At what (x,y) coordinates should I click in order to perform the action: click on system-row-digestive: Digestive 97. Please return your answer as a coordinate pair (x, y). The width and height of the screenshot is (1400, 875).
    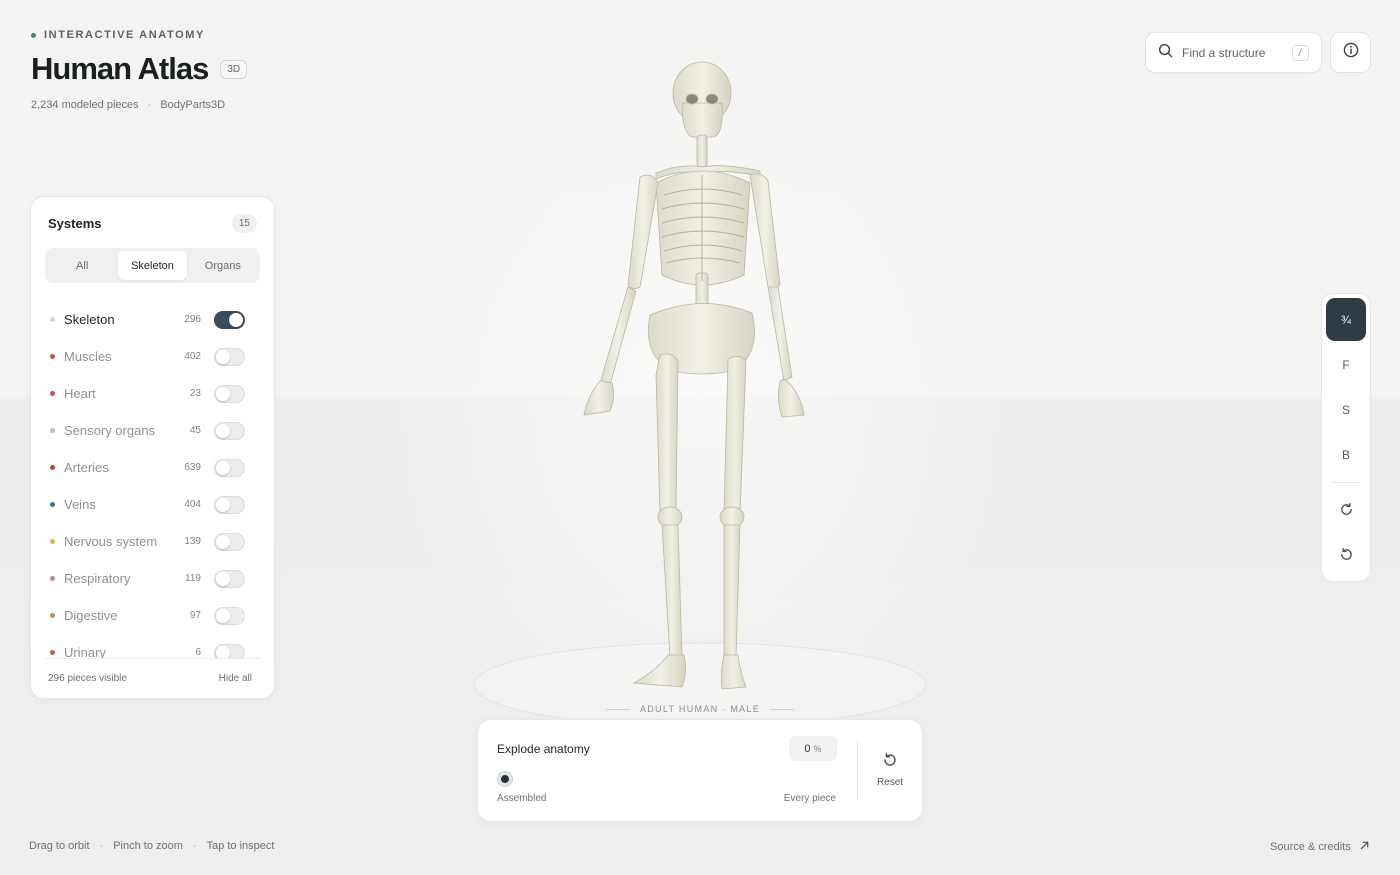
    Looking at the image, I should click on (153, 615).